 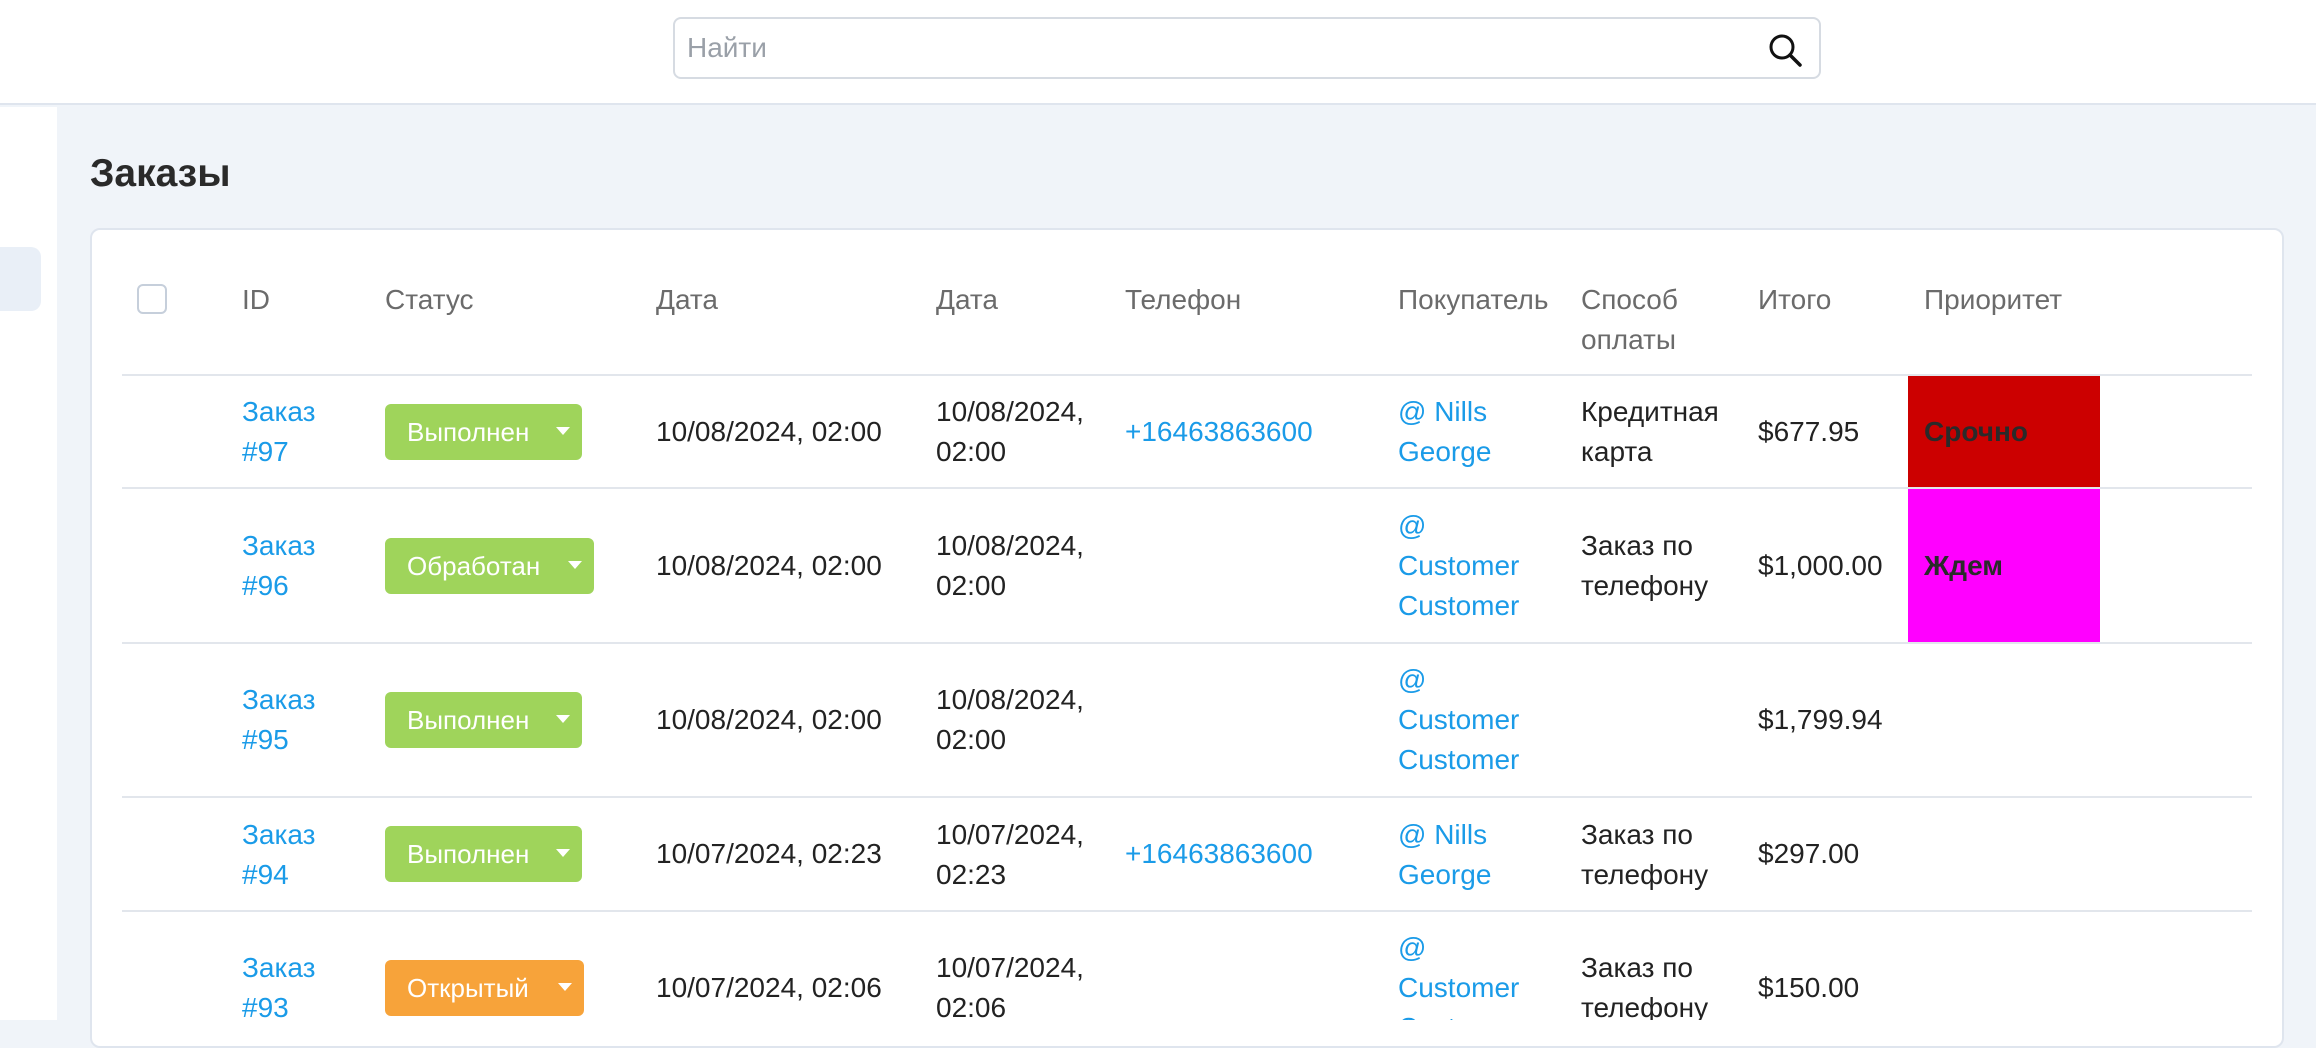 What do you see at coordinates (1809, 987) in the screenshot?
I see `order-total: $150.00` at bounding box center [1809, 987].